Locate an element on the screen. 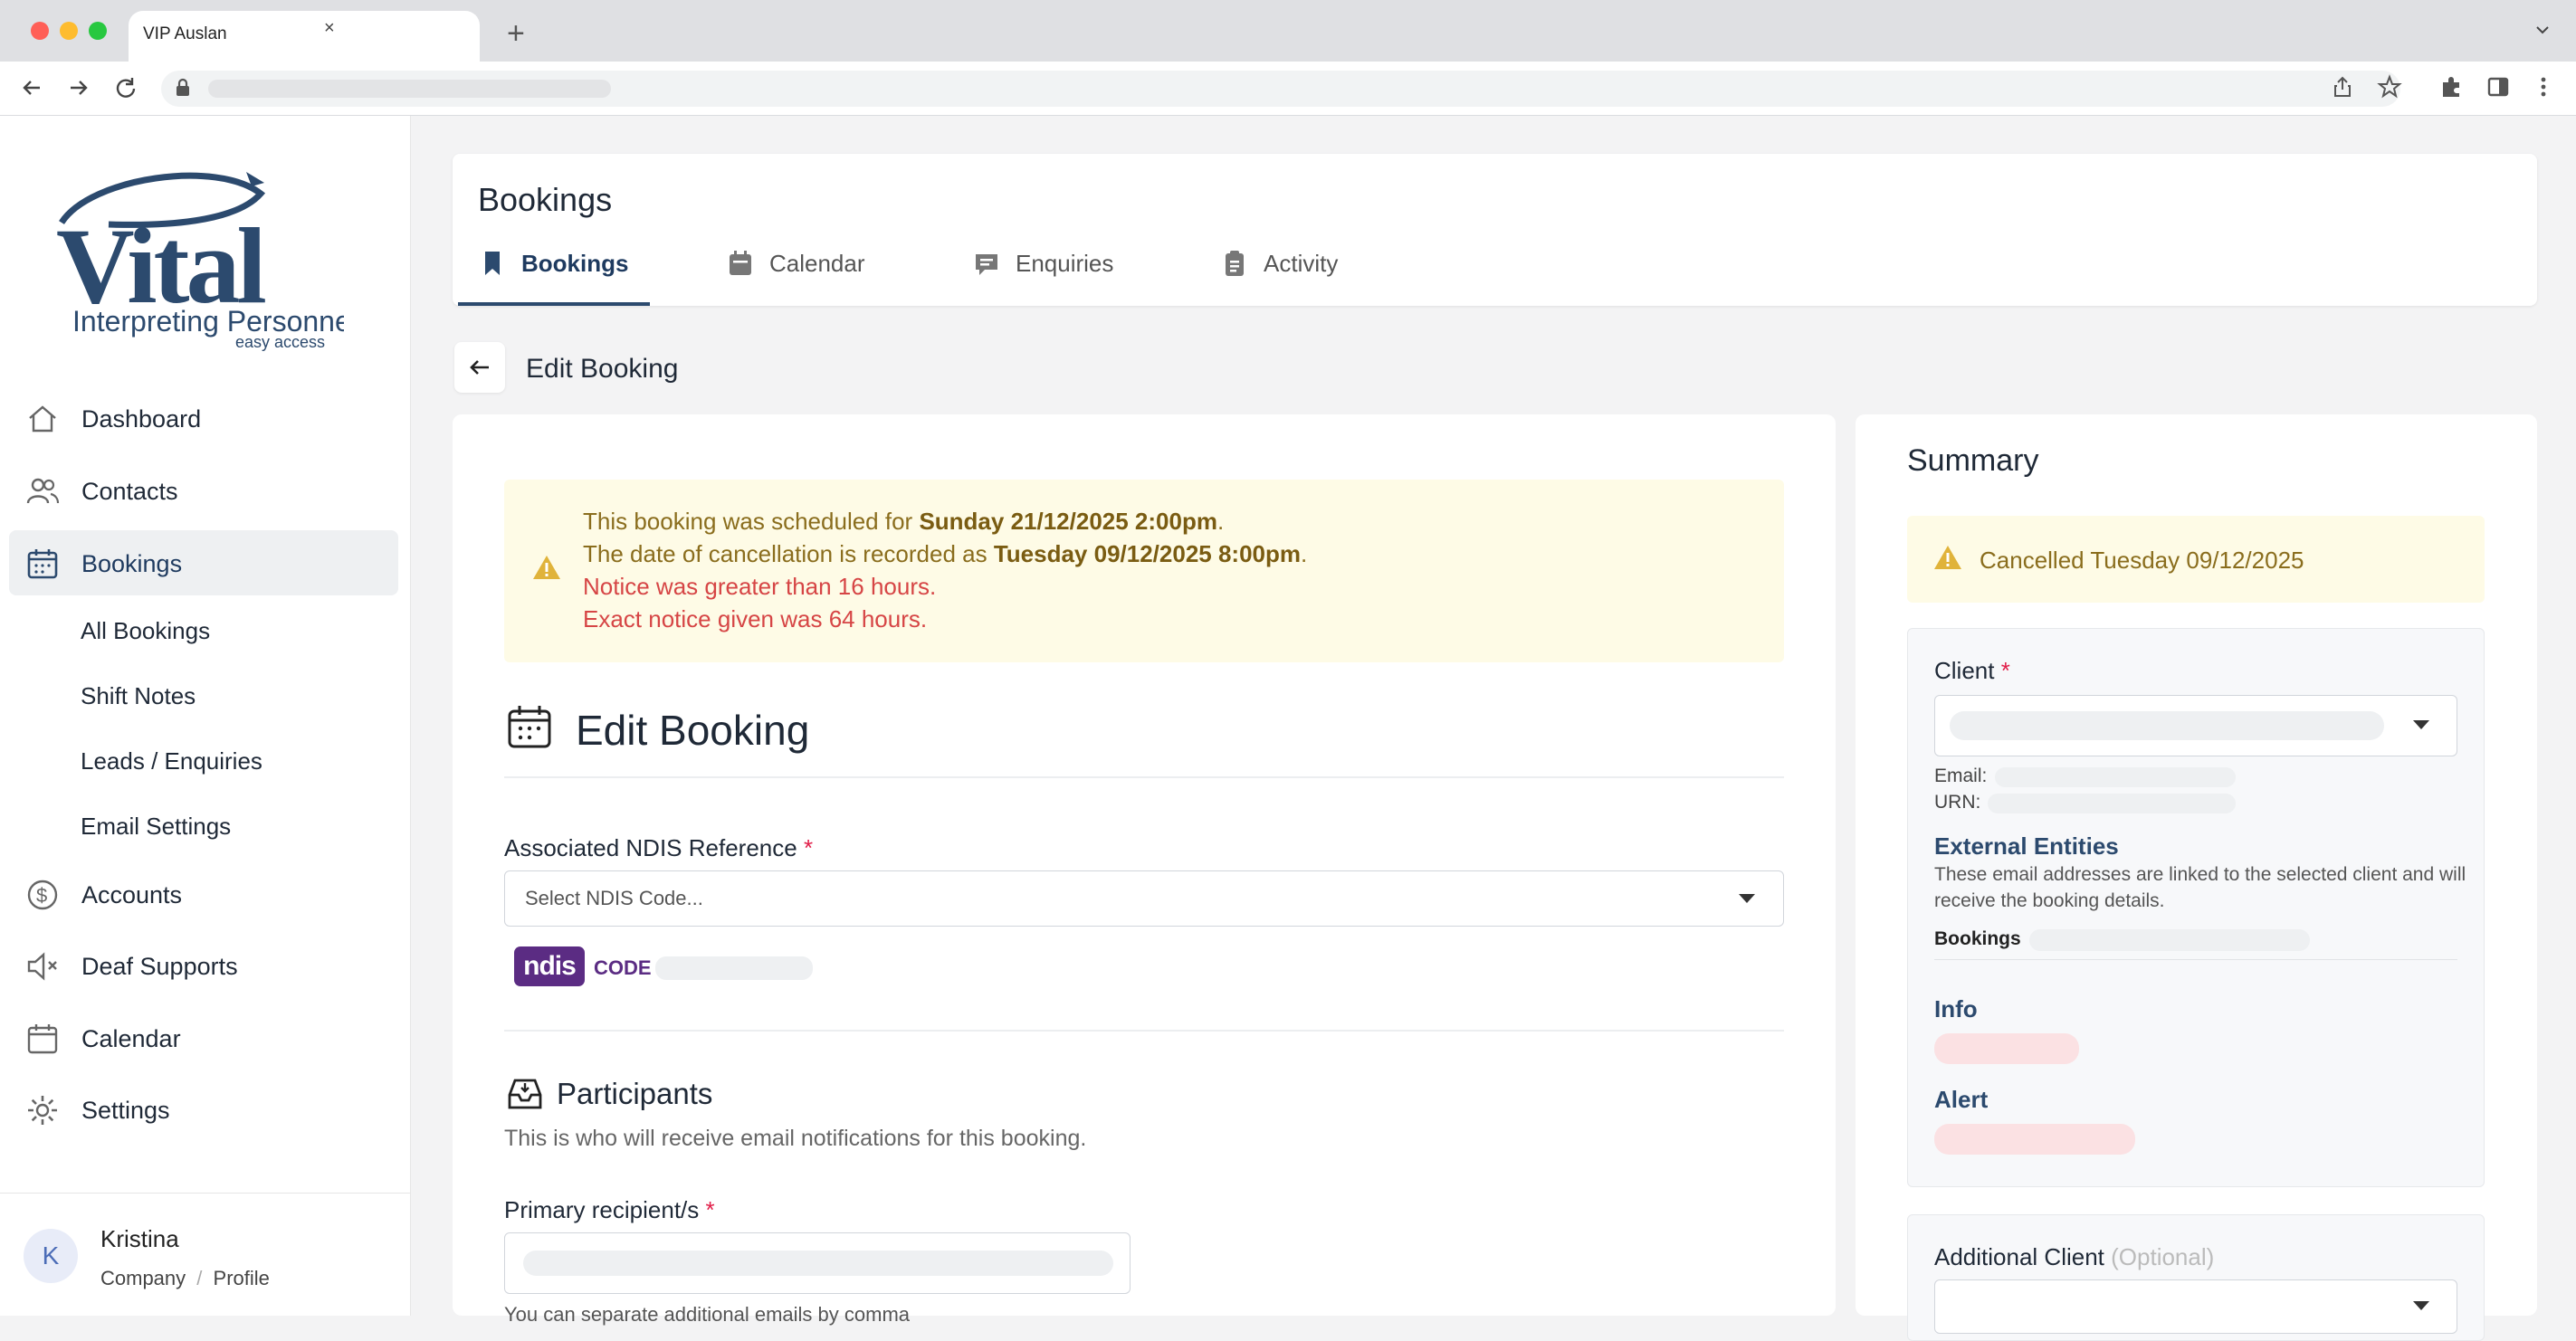 Image resolution: width=2576 pixels, height=1341 pixels. bookmark-star-icon is located at coordinates (2389, 87).